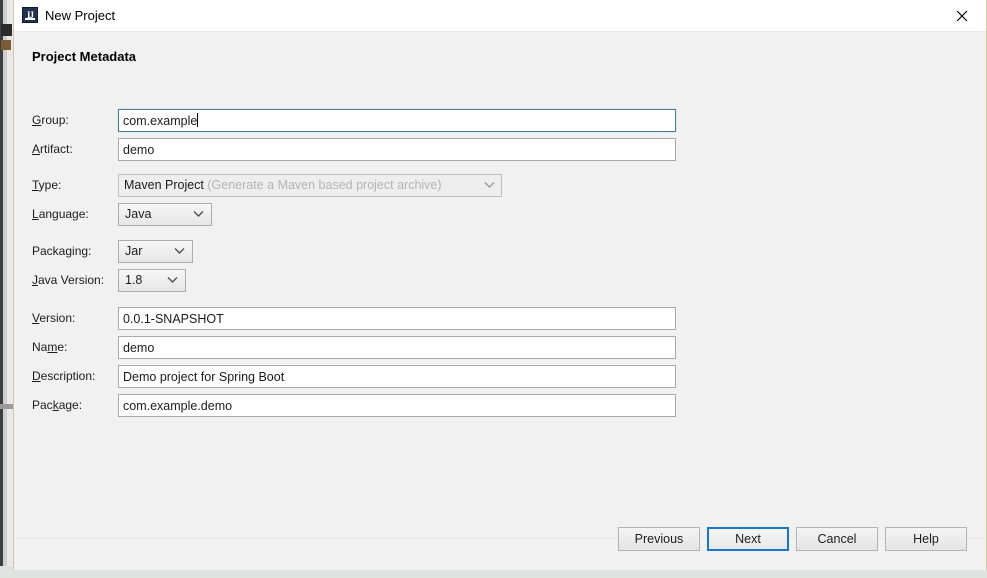 Image resolution: width=987 pixels, height=578 pixels. I want to click on combobox-value: Jar, so click(134, 251).